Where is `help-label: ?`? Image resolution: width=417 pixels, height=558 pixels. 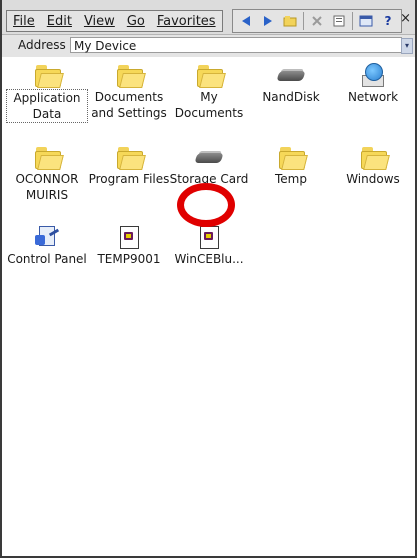 help-label: ? is located at coordinates (388, 21).